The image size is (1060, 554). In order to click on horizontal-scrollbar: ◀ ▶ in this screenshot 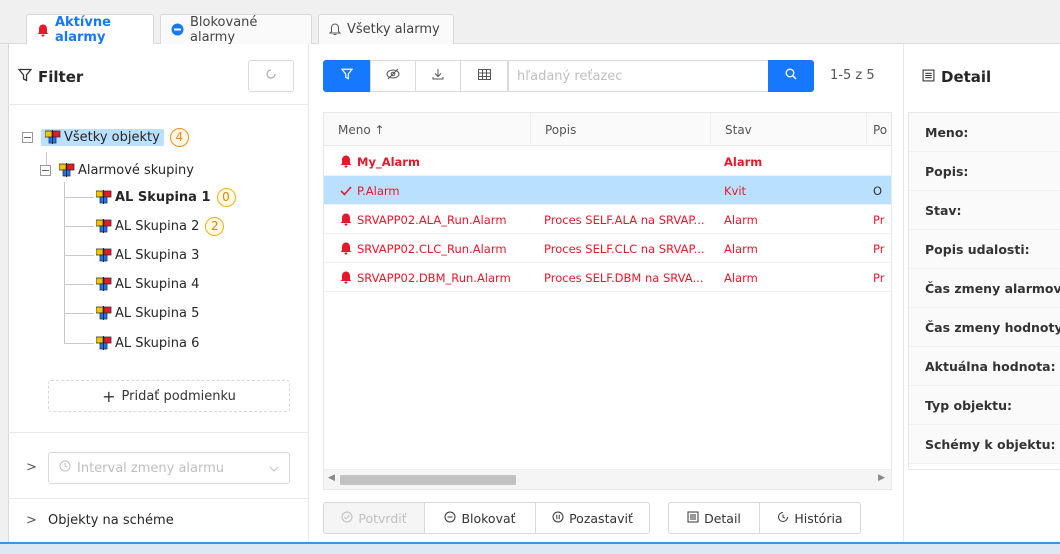, I will do `click(607, 479)`.